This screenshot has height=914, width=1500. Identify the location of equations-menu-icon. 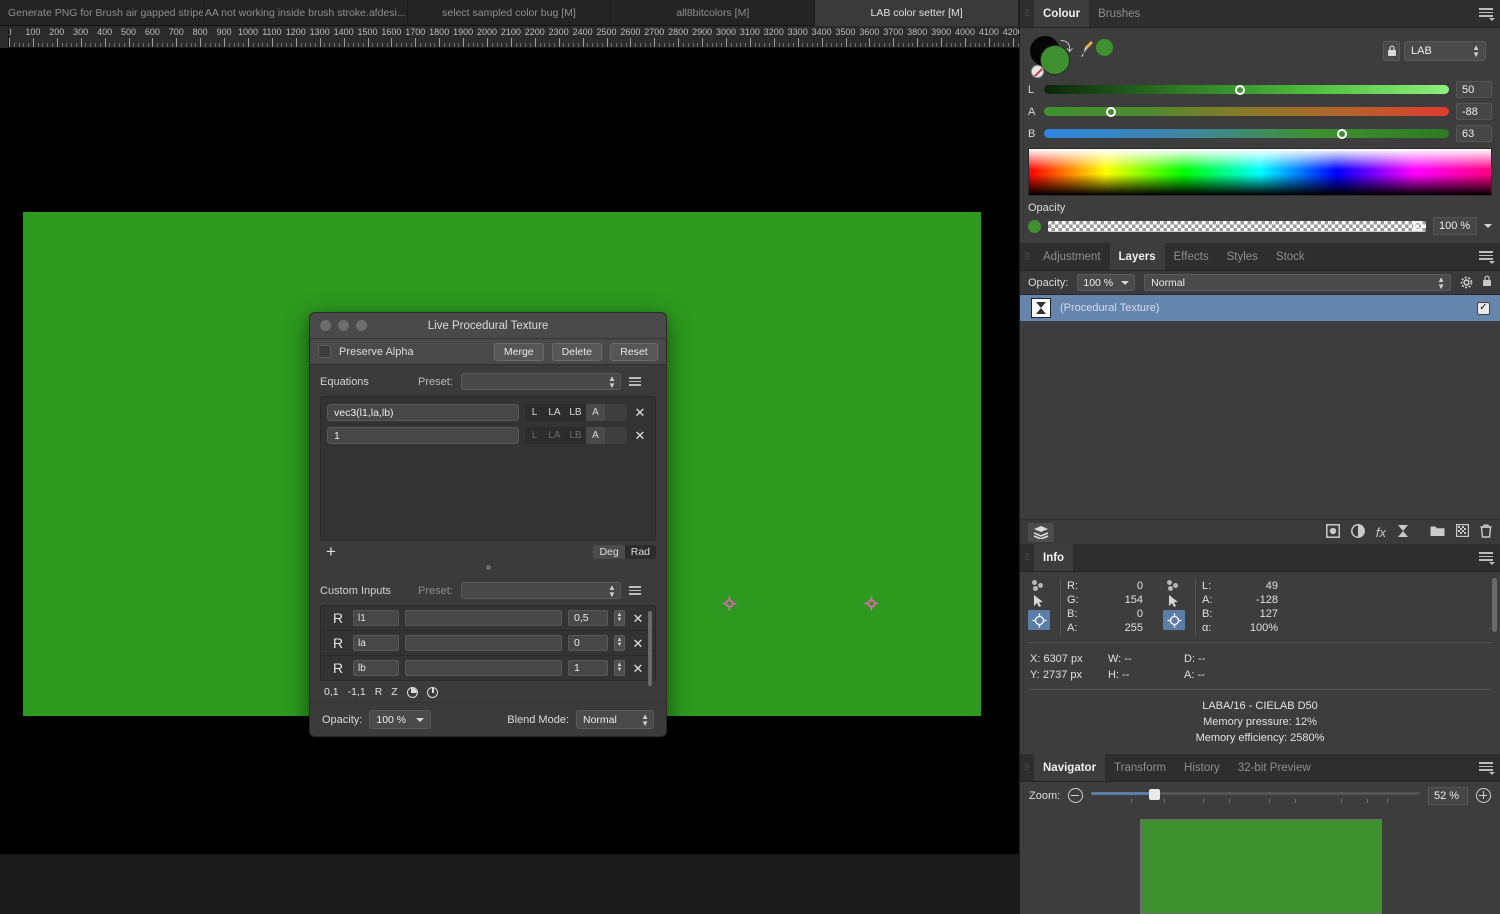
(634, 381).